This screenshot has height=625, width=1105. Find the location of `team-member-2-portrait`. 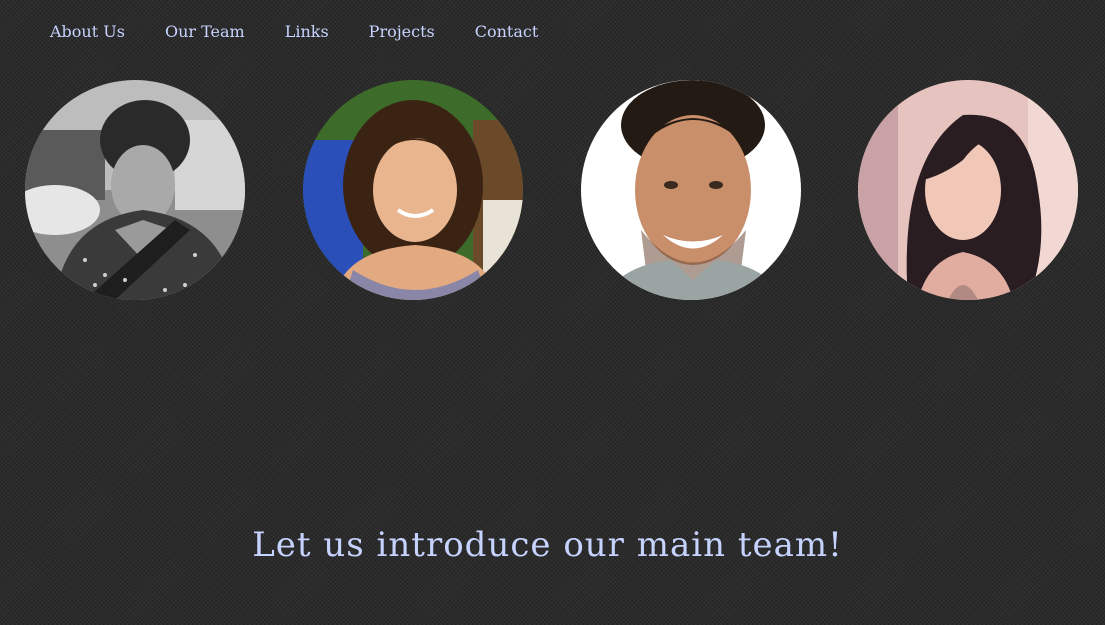

team-member-2-portrait is located at coordinates (413, 190).